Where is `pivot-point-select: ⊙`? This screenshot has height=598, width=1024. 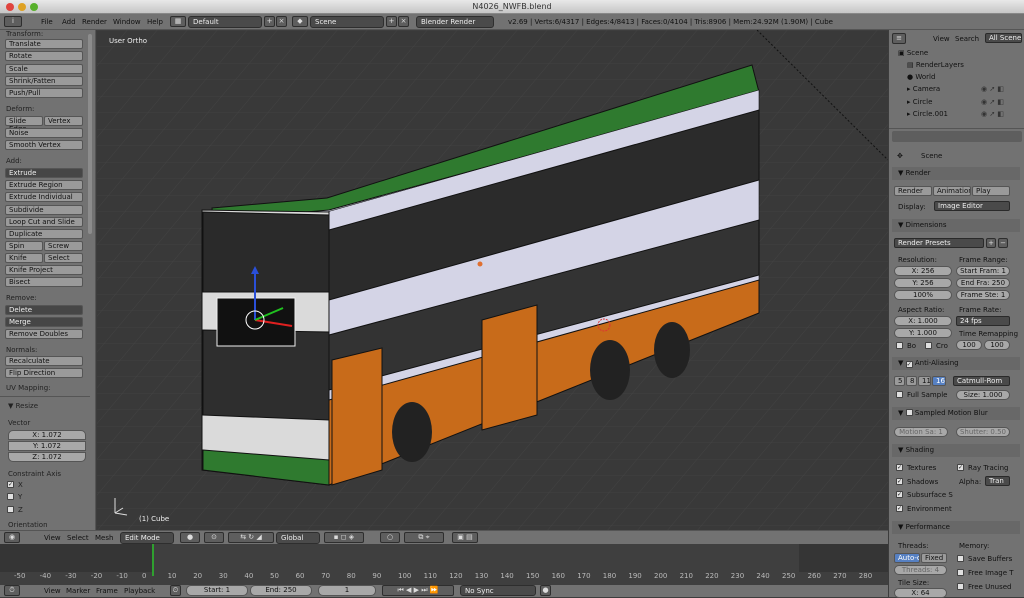
pivot-point-select: ⊙ is located at coordinates (214, 537).